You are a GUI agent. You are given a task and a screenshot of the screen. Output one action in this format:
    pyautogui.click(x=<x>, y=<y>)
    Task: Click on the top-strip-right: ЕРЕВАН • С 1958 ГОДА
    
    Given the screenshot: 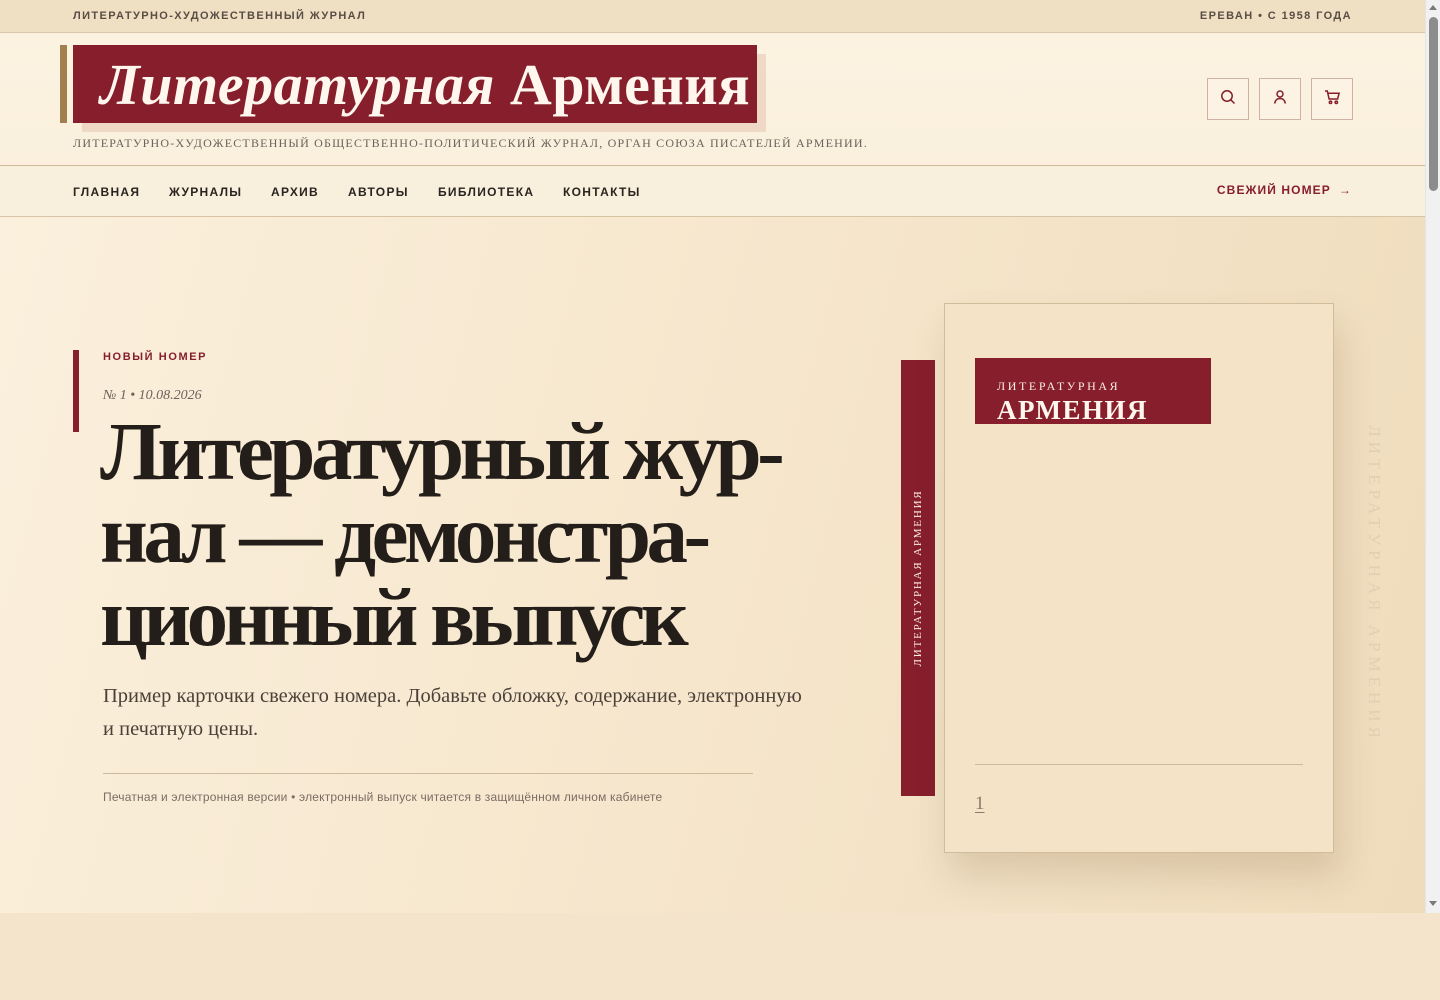 What is the action you would take?
    pyautogui.click(x=1275, y=16)
    